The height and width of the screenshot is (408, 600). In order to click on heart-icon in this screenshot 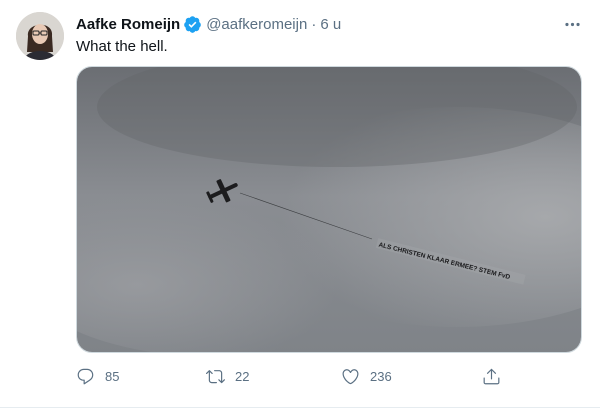, I will do `click(350, 376)`.